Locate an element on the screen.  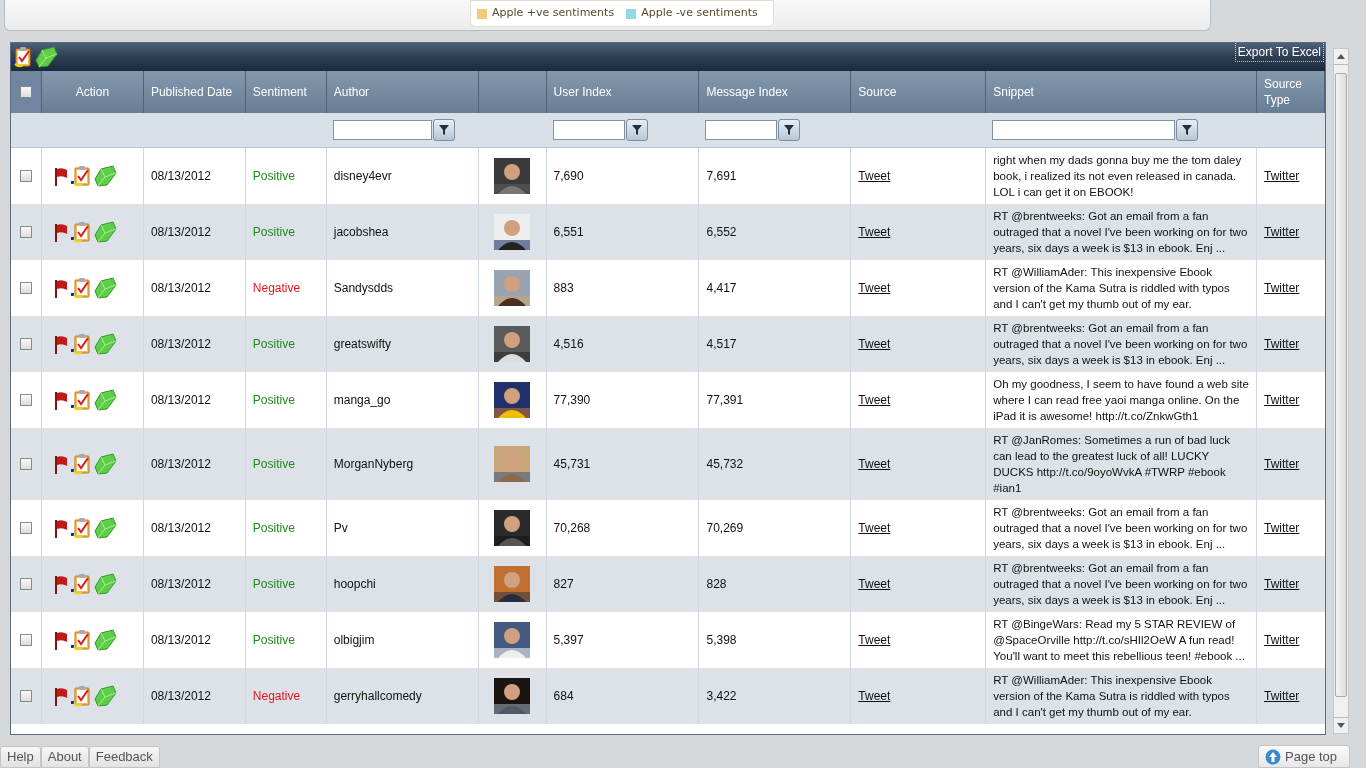
author-text: olbigjim is located at coordinates (354, 640).